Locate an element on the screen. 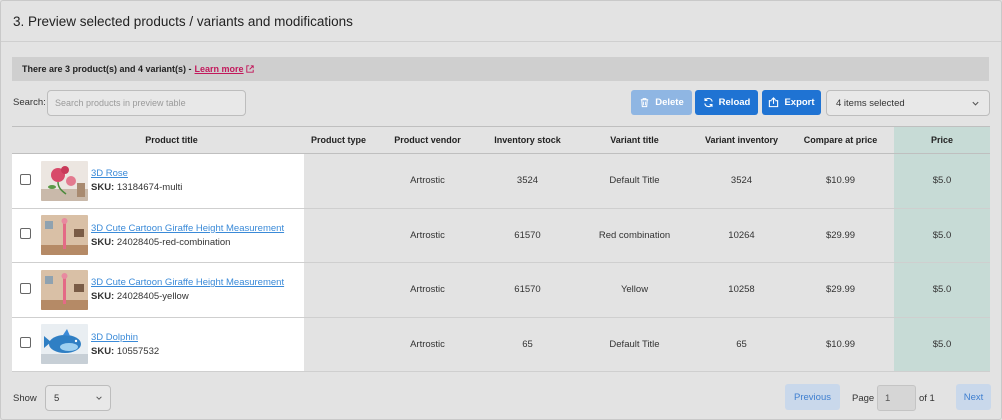 The width and height of the screenshot is (1002, 420). product-thumbnail-dolphin is located at coordinates (64, 344).